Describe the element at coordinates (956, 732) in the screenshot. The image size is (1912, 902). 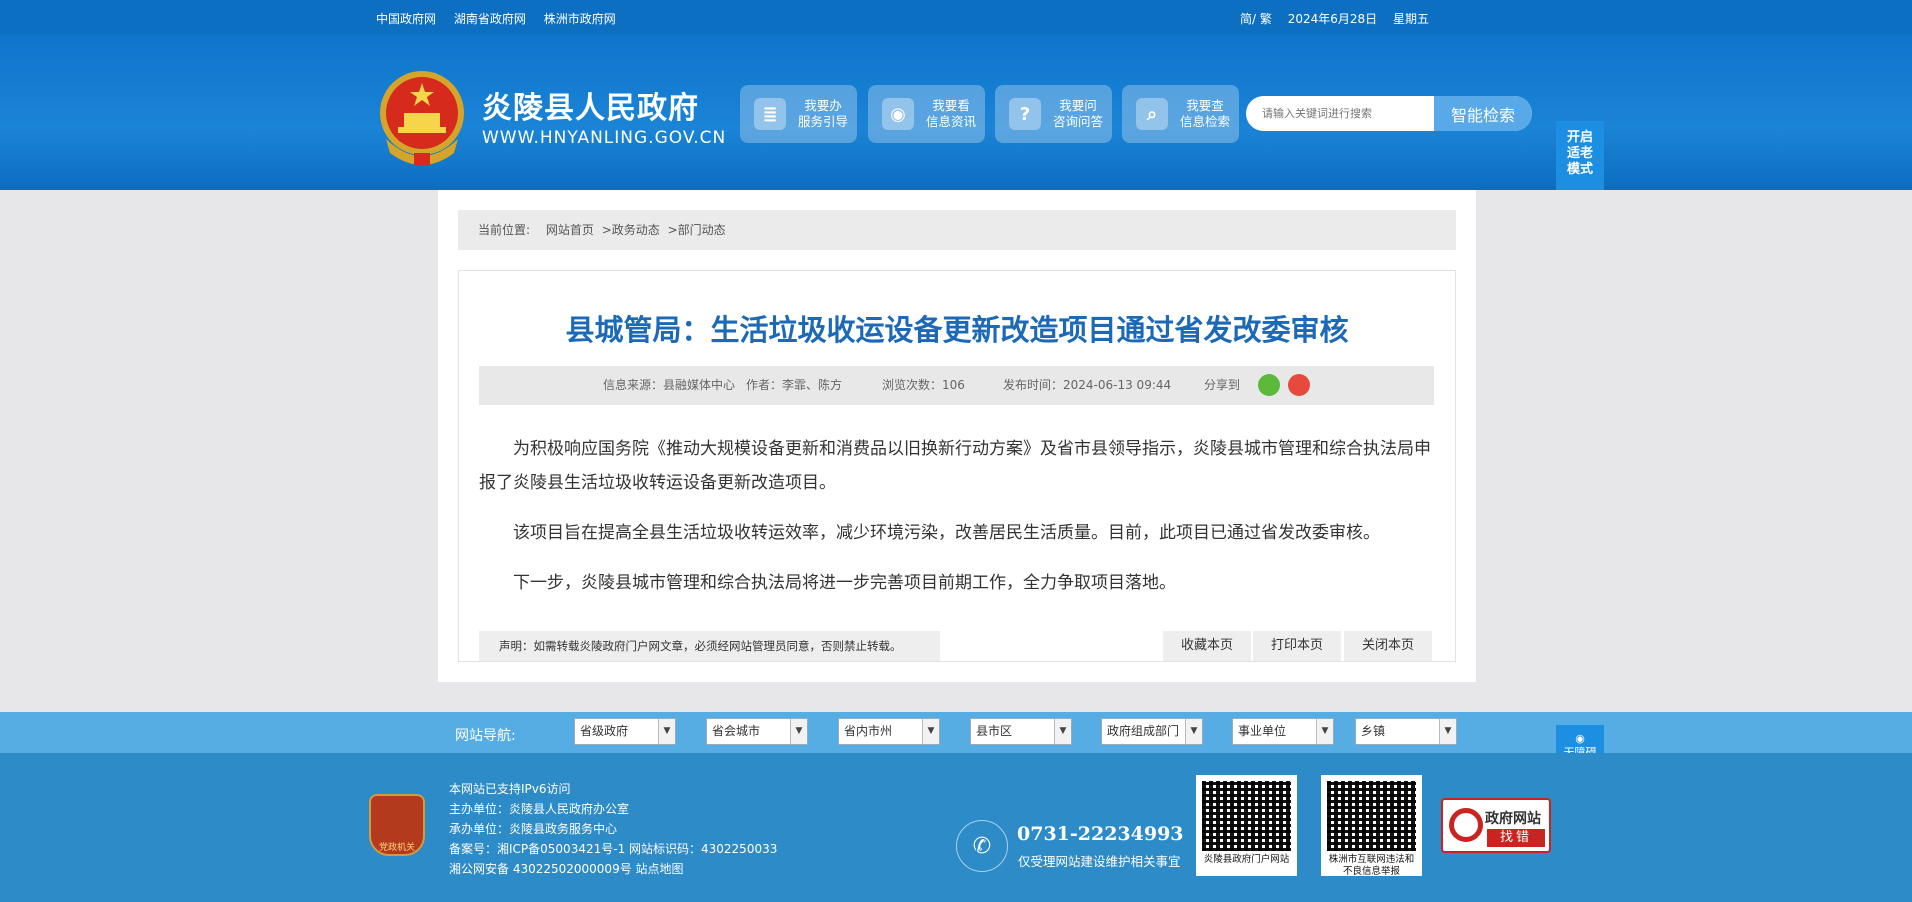
I see `site-nav-bar: 网站导航:` at that location.